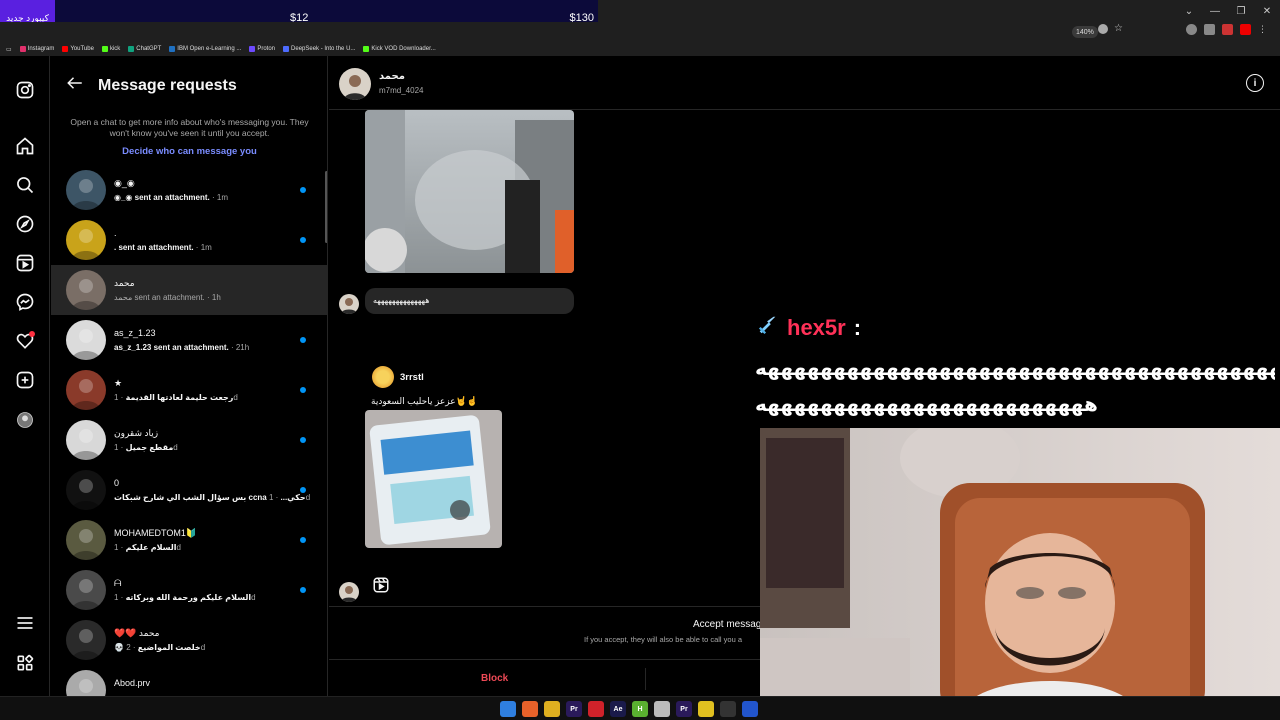 This screenshot has width=1280, height=720. I want to click on windows-icon, so click(508, 709).